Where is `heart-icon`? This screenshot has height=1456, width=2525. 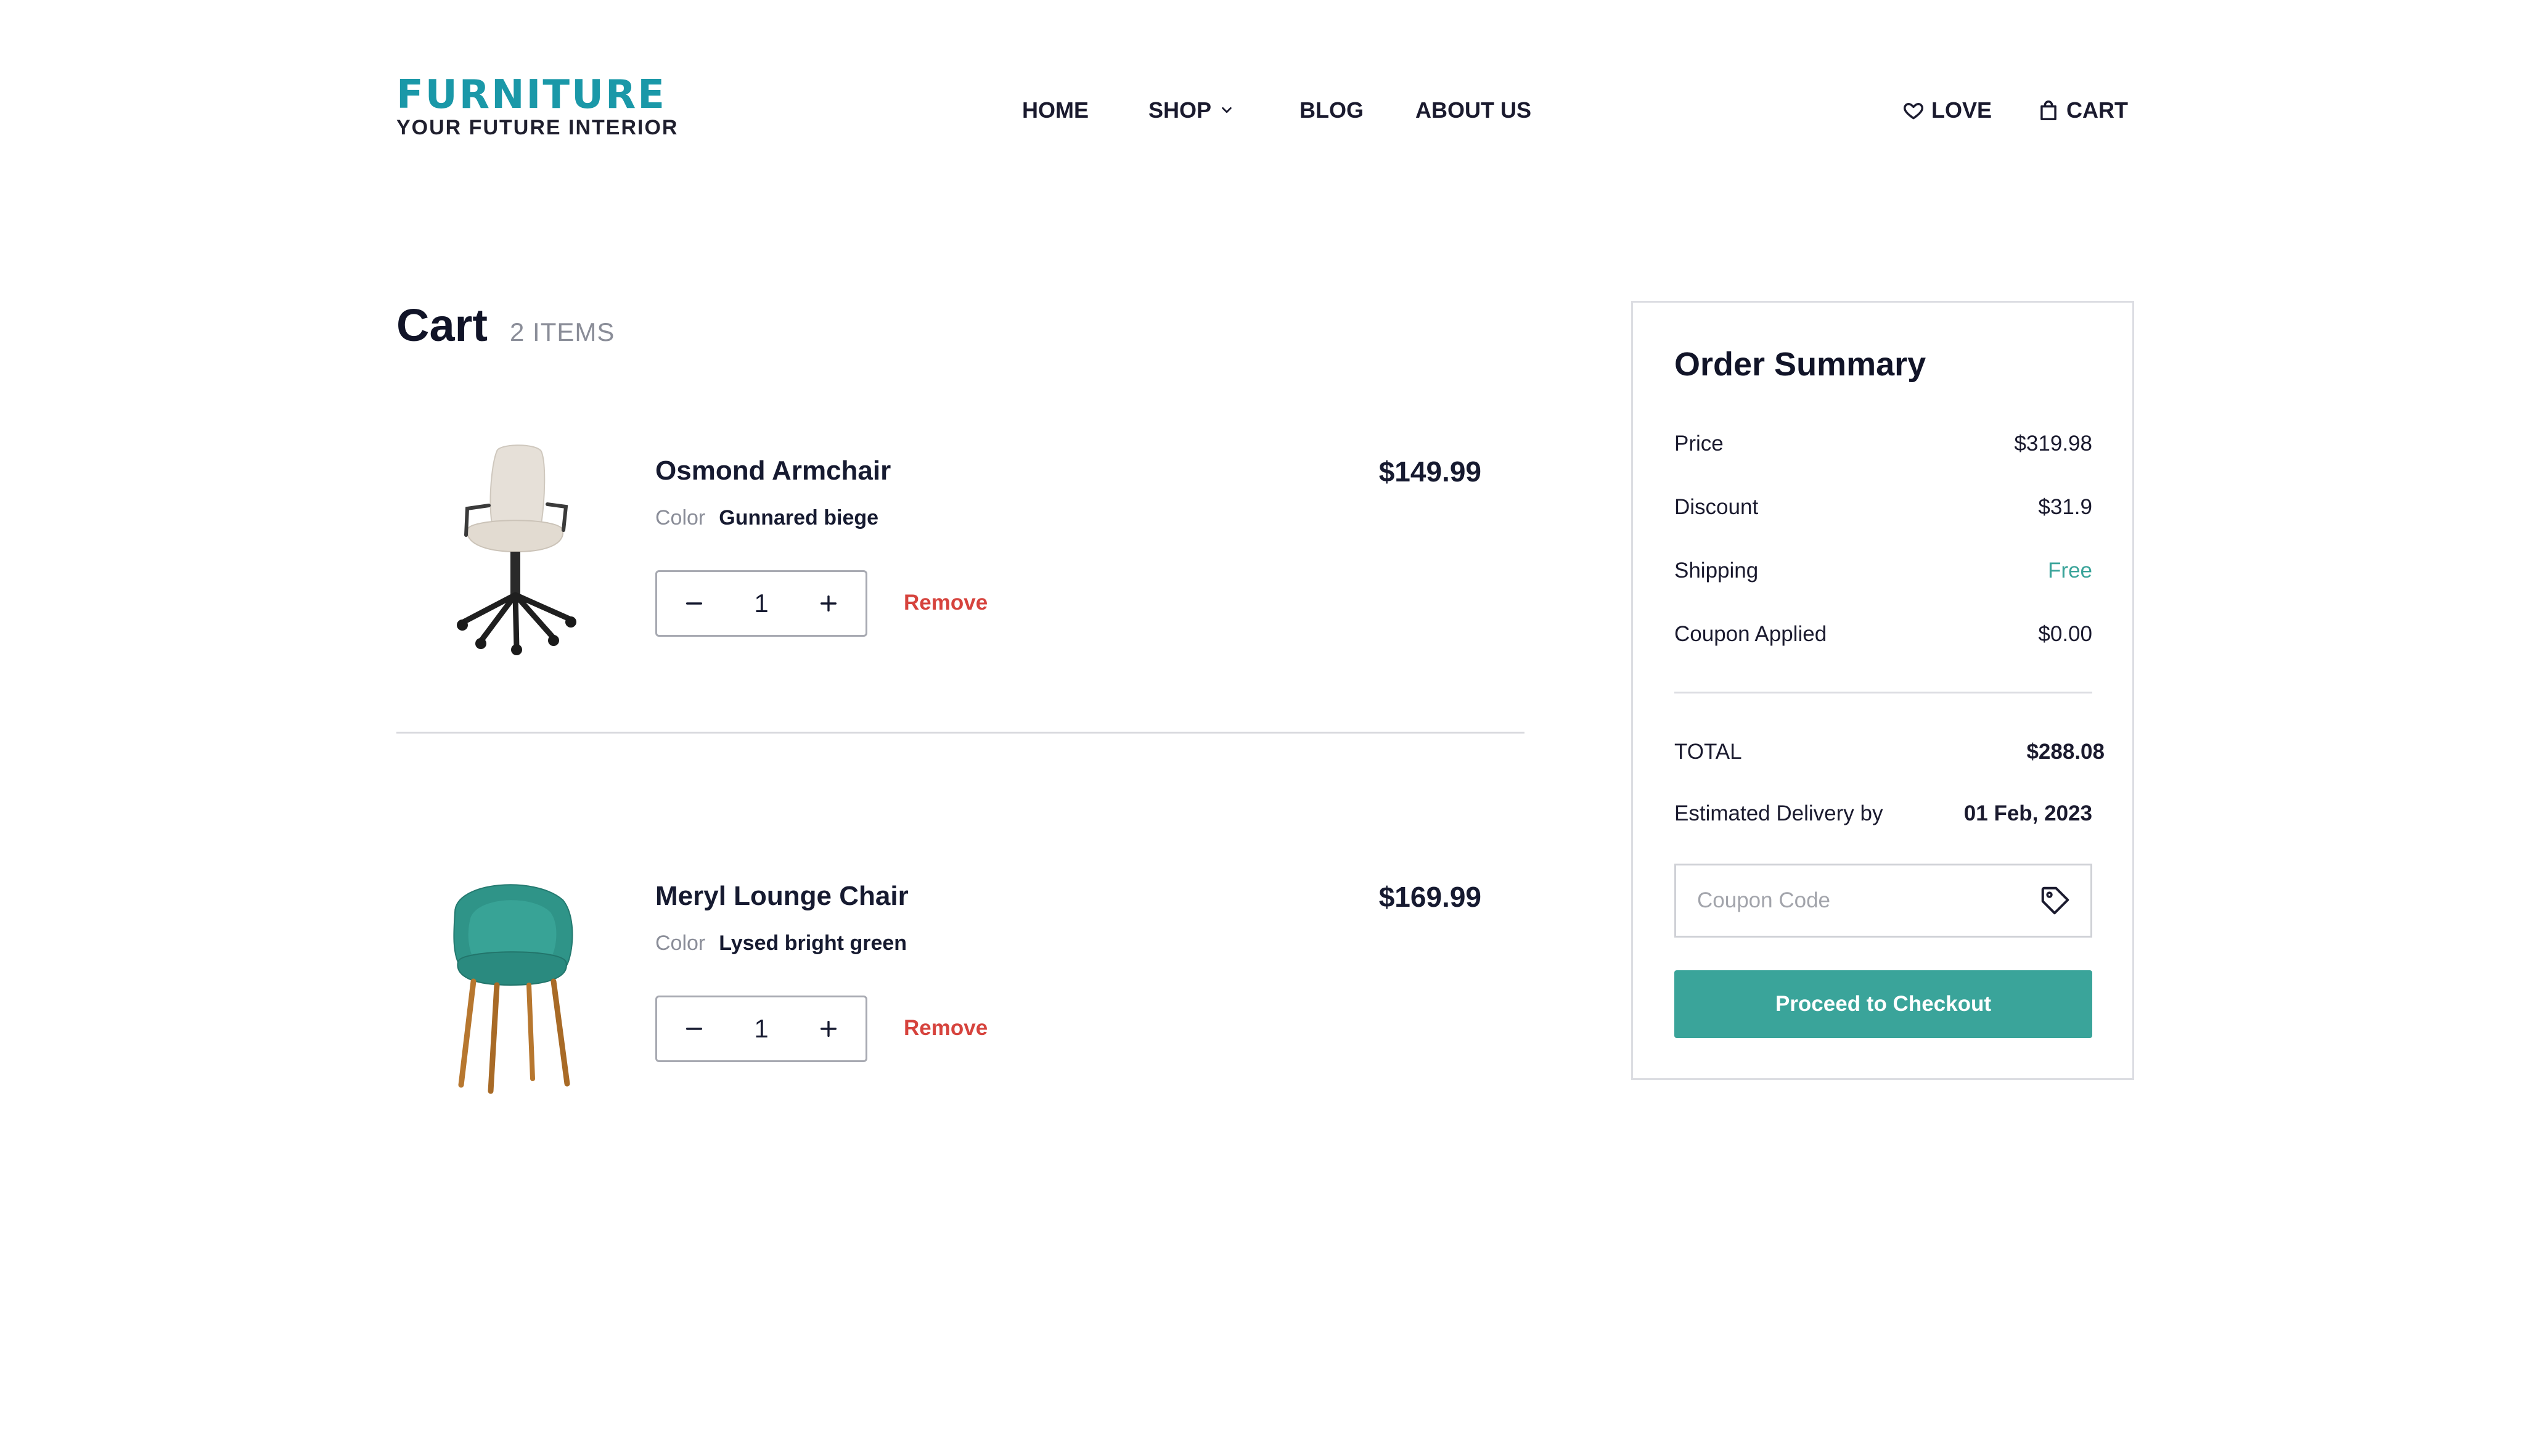 heart-icon is located at coordinates (1913, 111).